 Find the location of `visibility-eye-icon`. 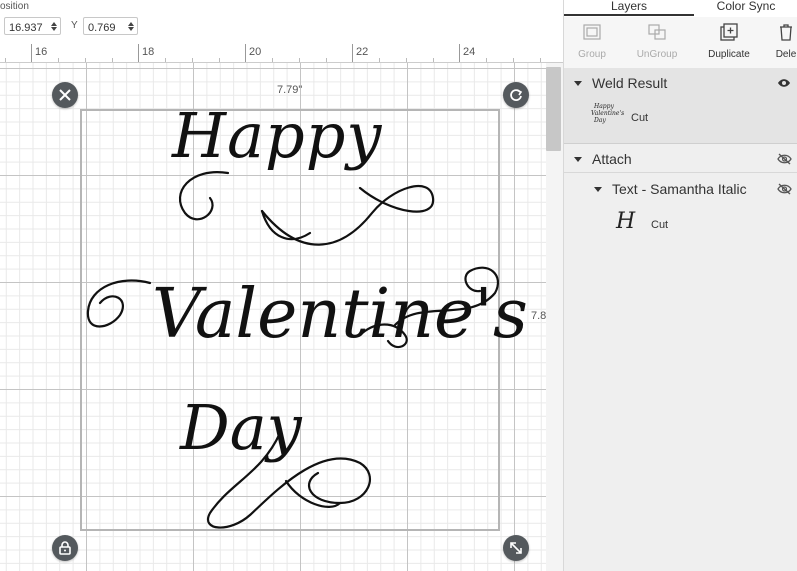

visibility-eye-icon is located at coordinates (784, 83).